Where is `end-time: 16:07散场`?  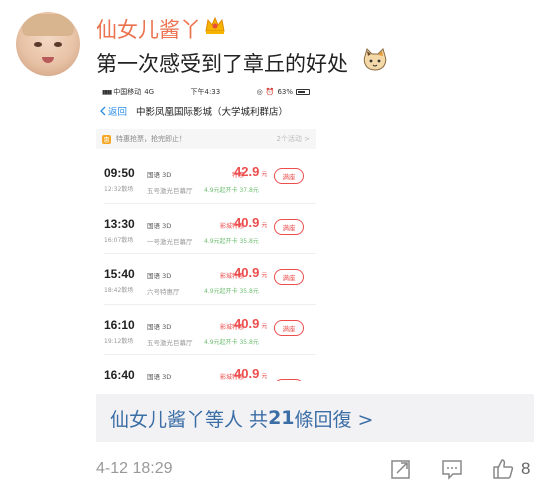 end-time: 16:07散场 is located at coordinates (119, 240).